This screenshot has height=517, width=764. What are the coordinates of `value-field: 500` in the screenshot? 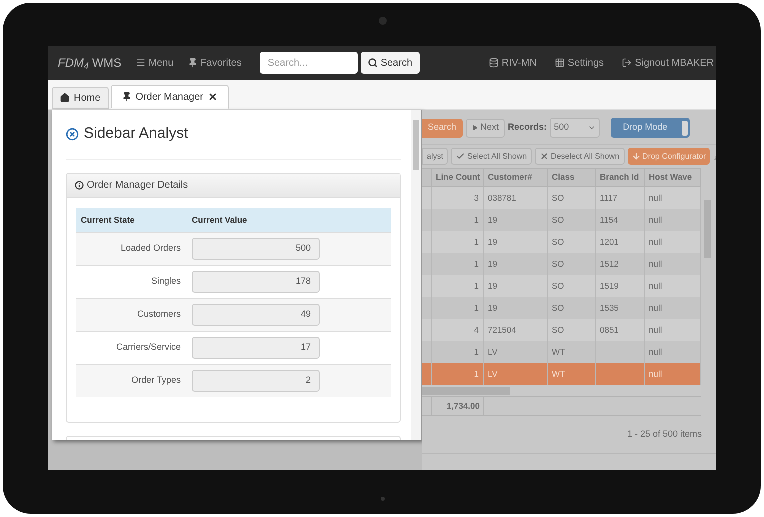 It's located at (256, 249).